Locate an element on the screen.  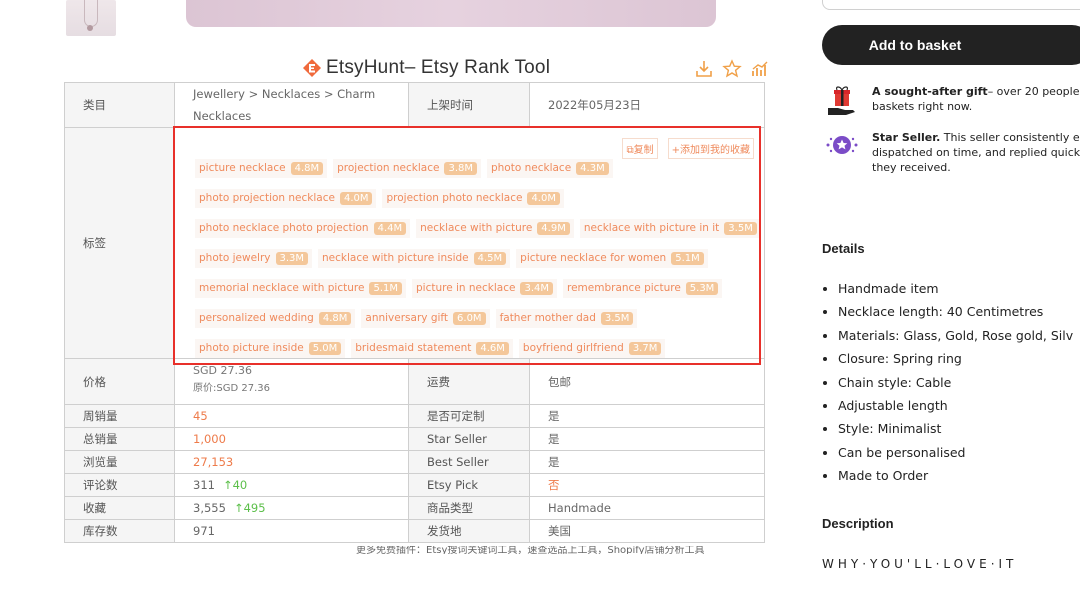
keyword-tag: remembrance picture 5.3M is located at coordinates (643, 288).